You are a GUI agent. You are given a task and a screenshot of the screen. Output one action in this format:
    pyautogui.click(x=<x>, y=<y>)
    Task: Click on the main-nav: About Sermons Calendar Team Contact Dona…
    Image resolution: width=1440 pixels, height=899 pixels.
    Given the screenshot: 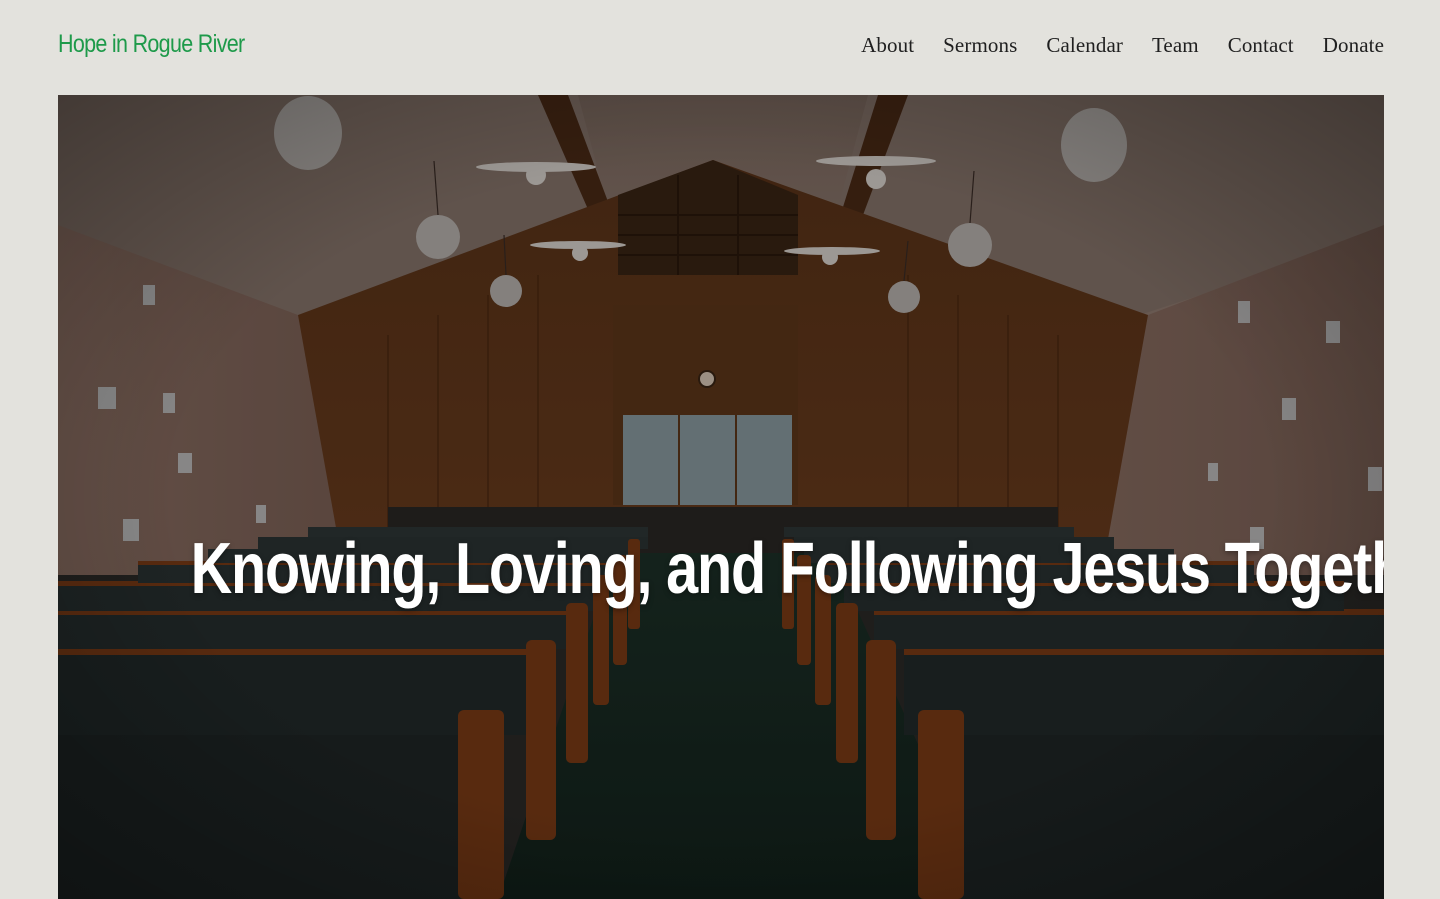 What is the action you would take?
    pyautogui.click(x=1122, y=45)
    